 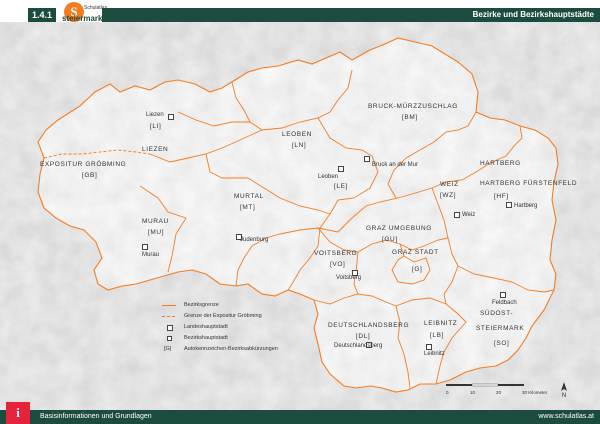 I want to click on town-hartberg: Hartberg, so click(x=526, y=206).